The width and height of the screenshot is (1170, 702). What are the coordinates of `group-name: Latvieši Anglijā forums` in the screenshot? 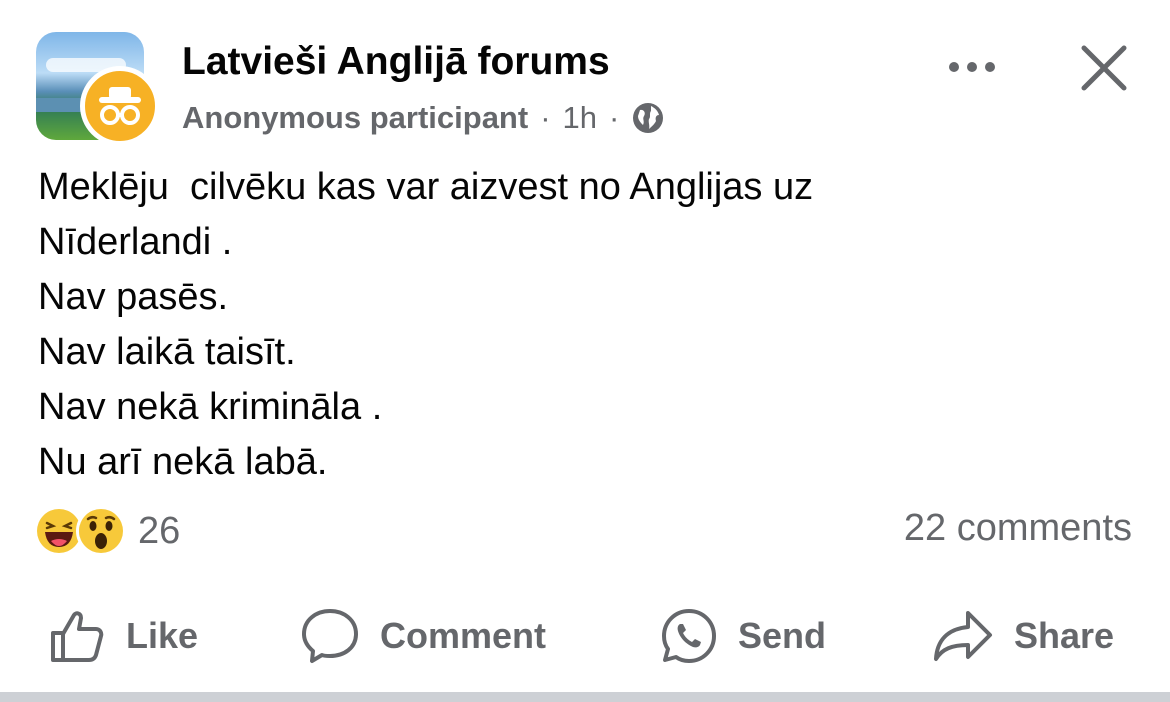 It's located at (396, 62).